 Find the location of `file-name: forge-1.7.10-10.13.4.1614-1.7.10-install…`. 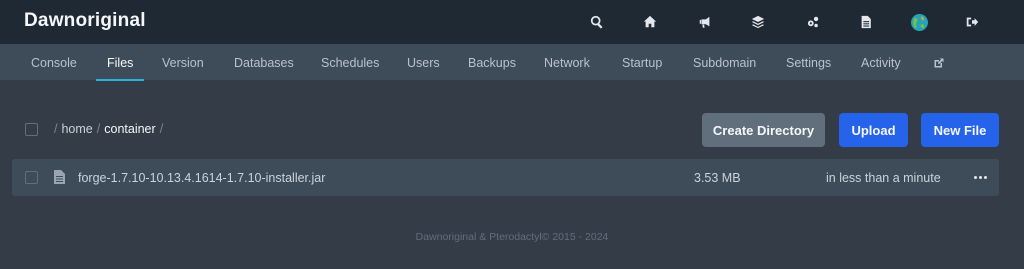

file-name: forge-1.7.10-10.13.4.1614-1.7.10-install… is located at coordinates (201, 178).